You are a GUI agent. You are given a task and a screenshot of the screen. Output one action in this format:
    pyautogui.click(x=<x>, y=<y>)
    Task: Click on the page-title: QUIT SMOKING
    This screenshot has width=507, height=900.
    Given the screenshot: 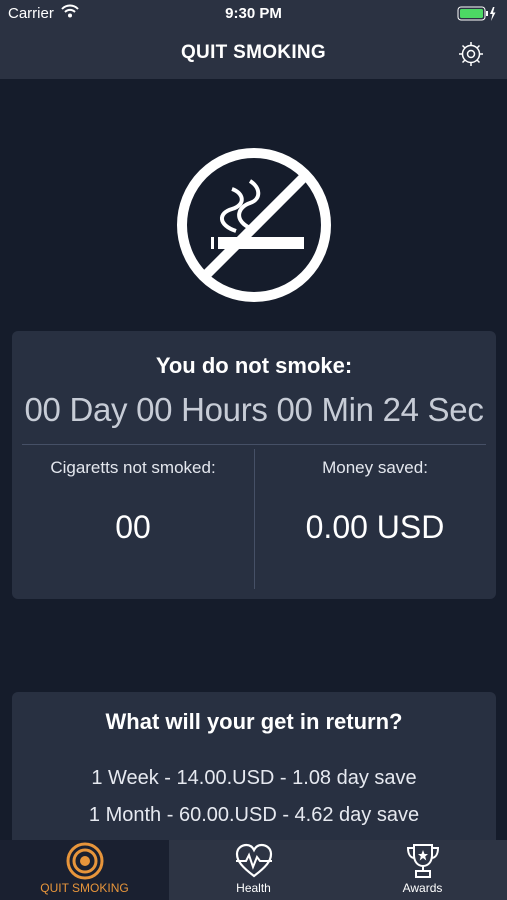 What is the action you would take?
    pyautogui.click(x=253, y=52)
    